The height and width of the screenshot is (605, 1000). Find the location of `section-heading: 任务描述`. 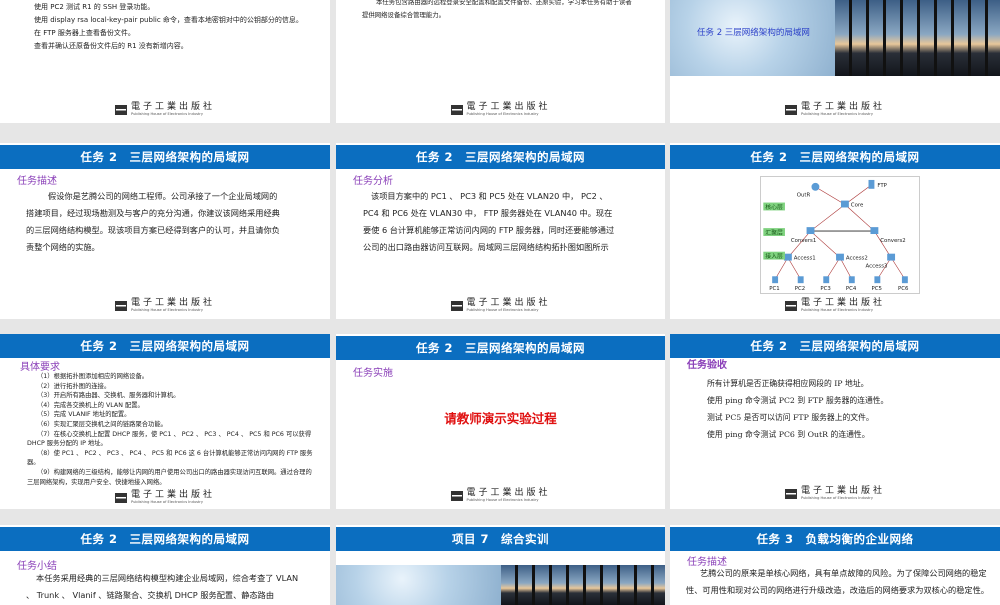

section-heading: 任务描述 is located at coordinates (37, 181).